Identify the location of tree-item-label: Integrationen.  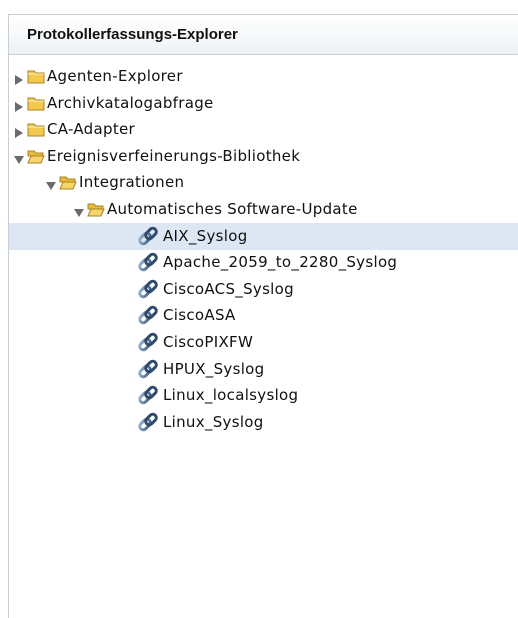
(132, 182).